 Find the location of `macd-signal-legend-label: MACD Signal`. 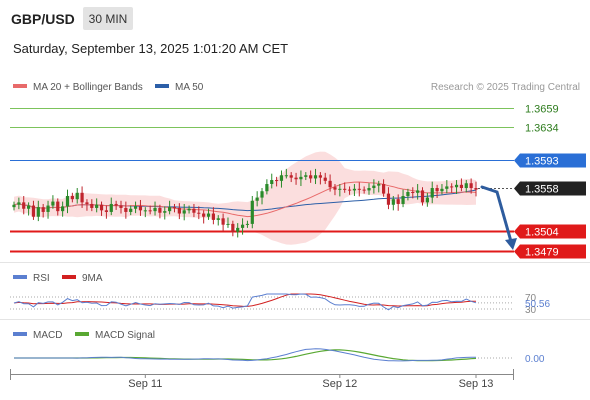

macd-signal-legend-label: MACD Signal is located at coordinates (125, 335).